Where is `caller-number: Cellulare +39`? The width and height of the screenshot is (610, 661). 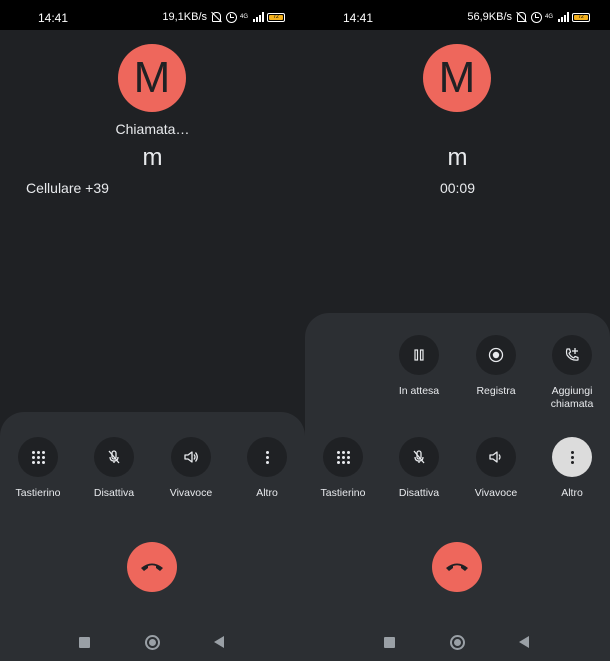
caller-number: Cellulare +39 is located at coordinates (67, 188).